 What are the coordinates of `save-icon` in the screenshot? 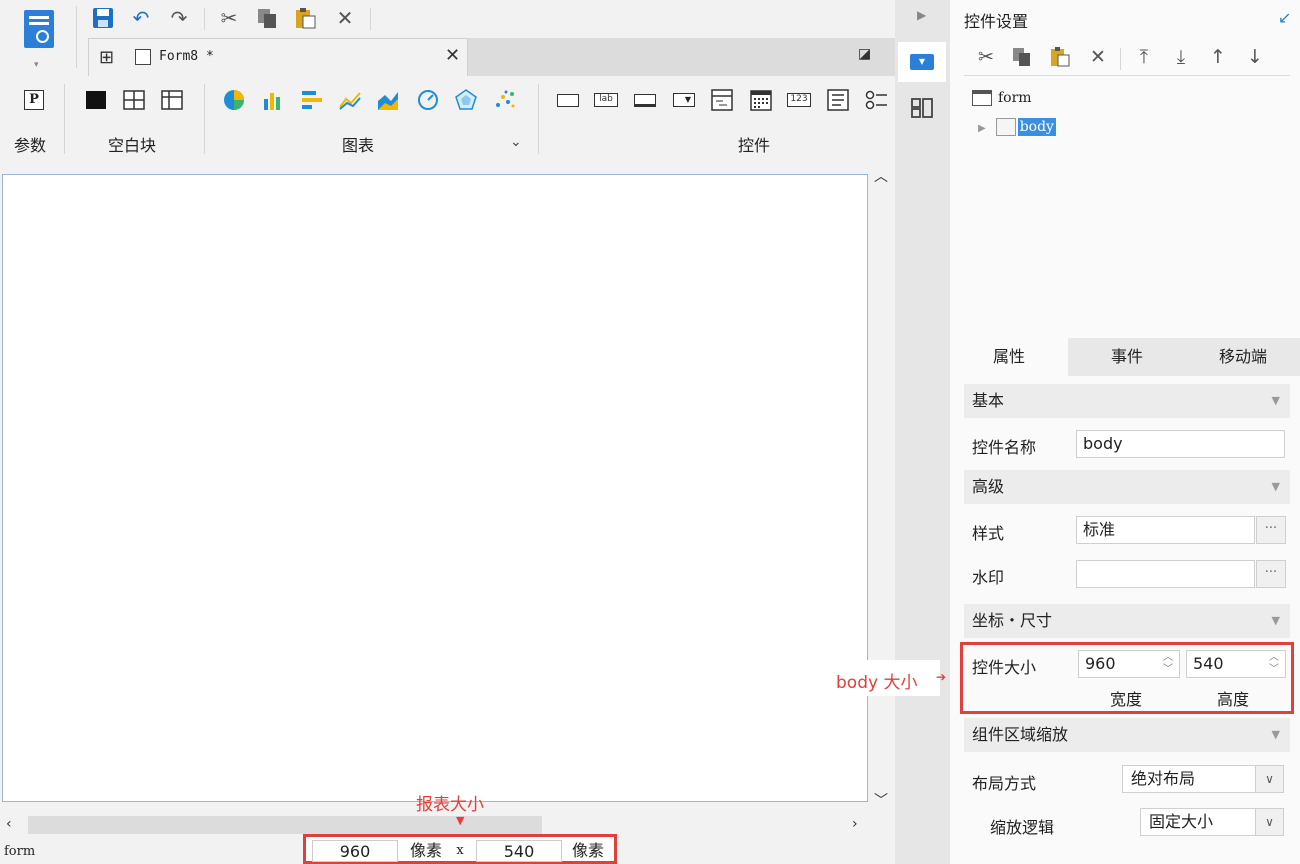 It's located at (103, 18).